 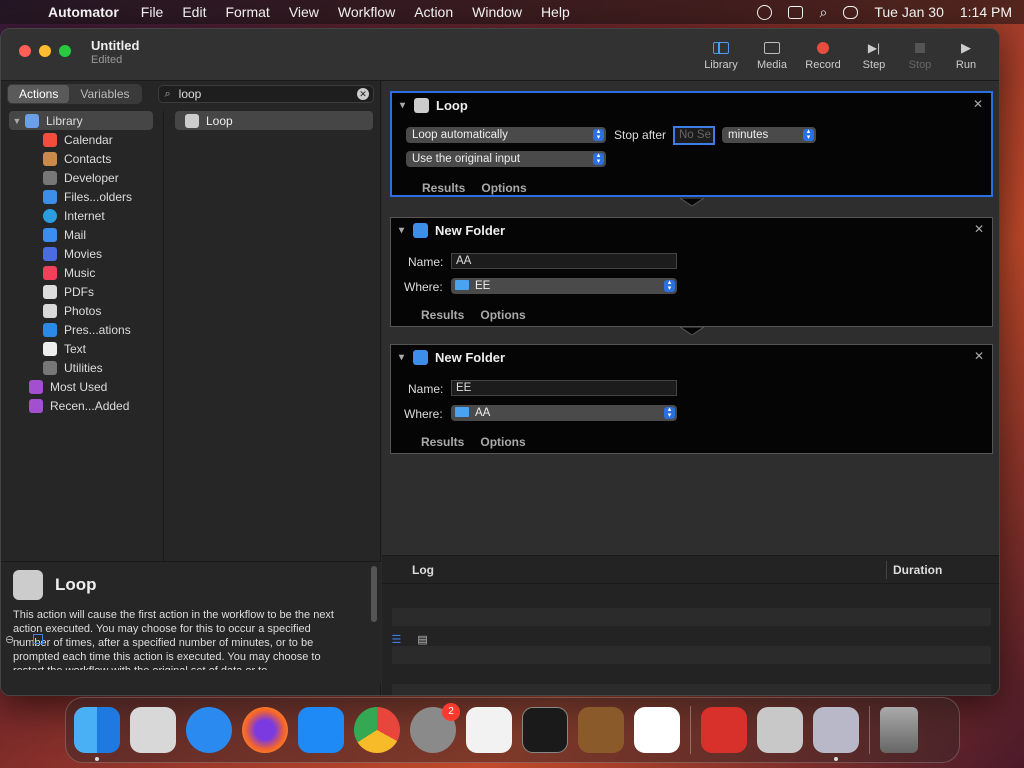 What do you see at coordinates (304, 12) in the screenshot?
I see `menu-view: View` at bounding box center [304, 12].